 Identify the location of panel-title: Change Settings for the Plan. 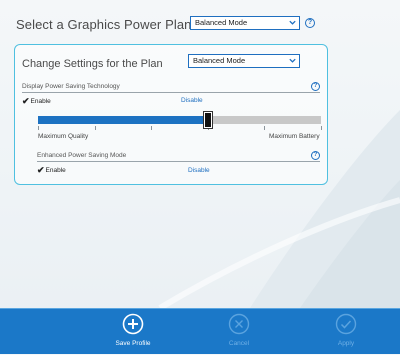
(92, 64).